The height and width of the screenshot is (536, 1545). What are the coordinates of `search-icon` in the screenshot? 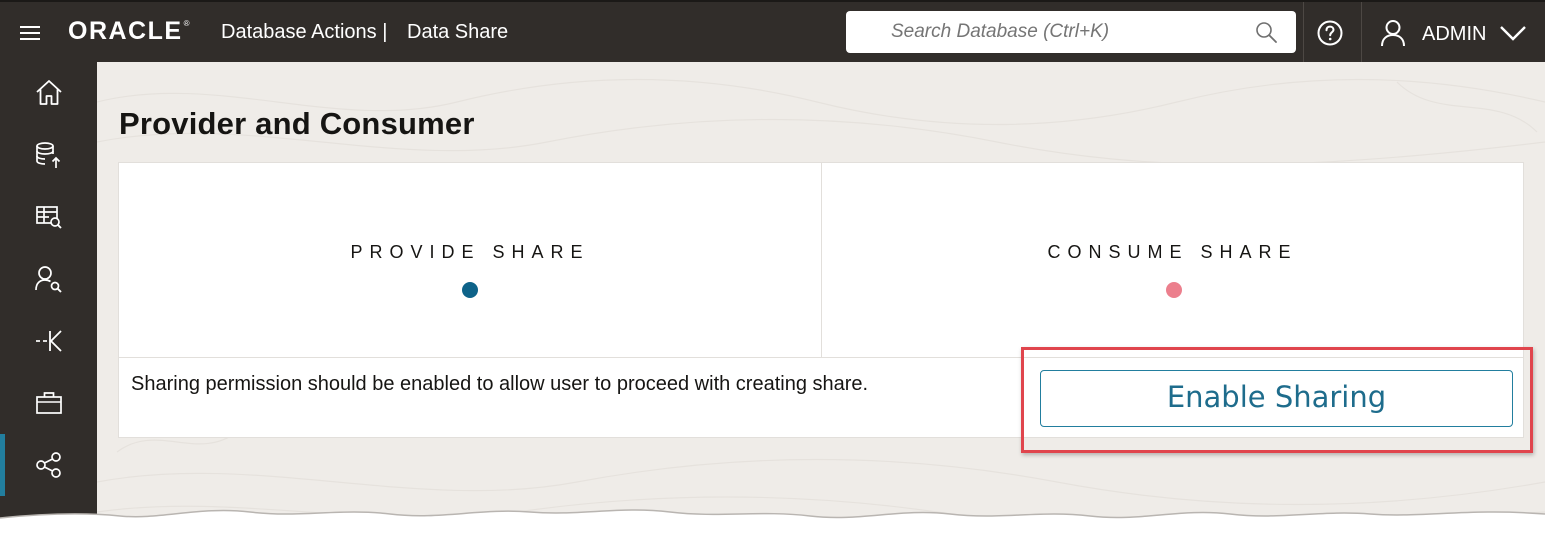 It's located at (1266, 32).